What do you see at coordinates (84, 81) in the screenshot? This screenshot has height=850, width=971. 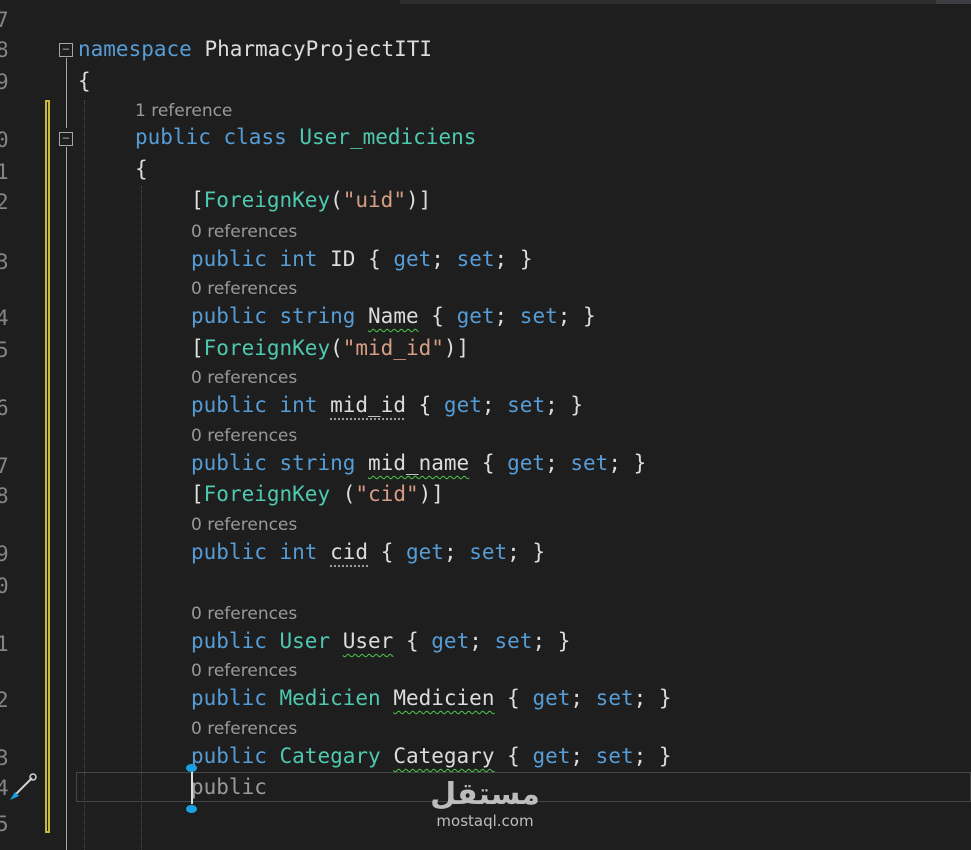 I see `namespace-open-brace: {` at bounding box center [84, 81].